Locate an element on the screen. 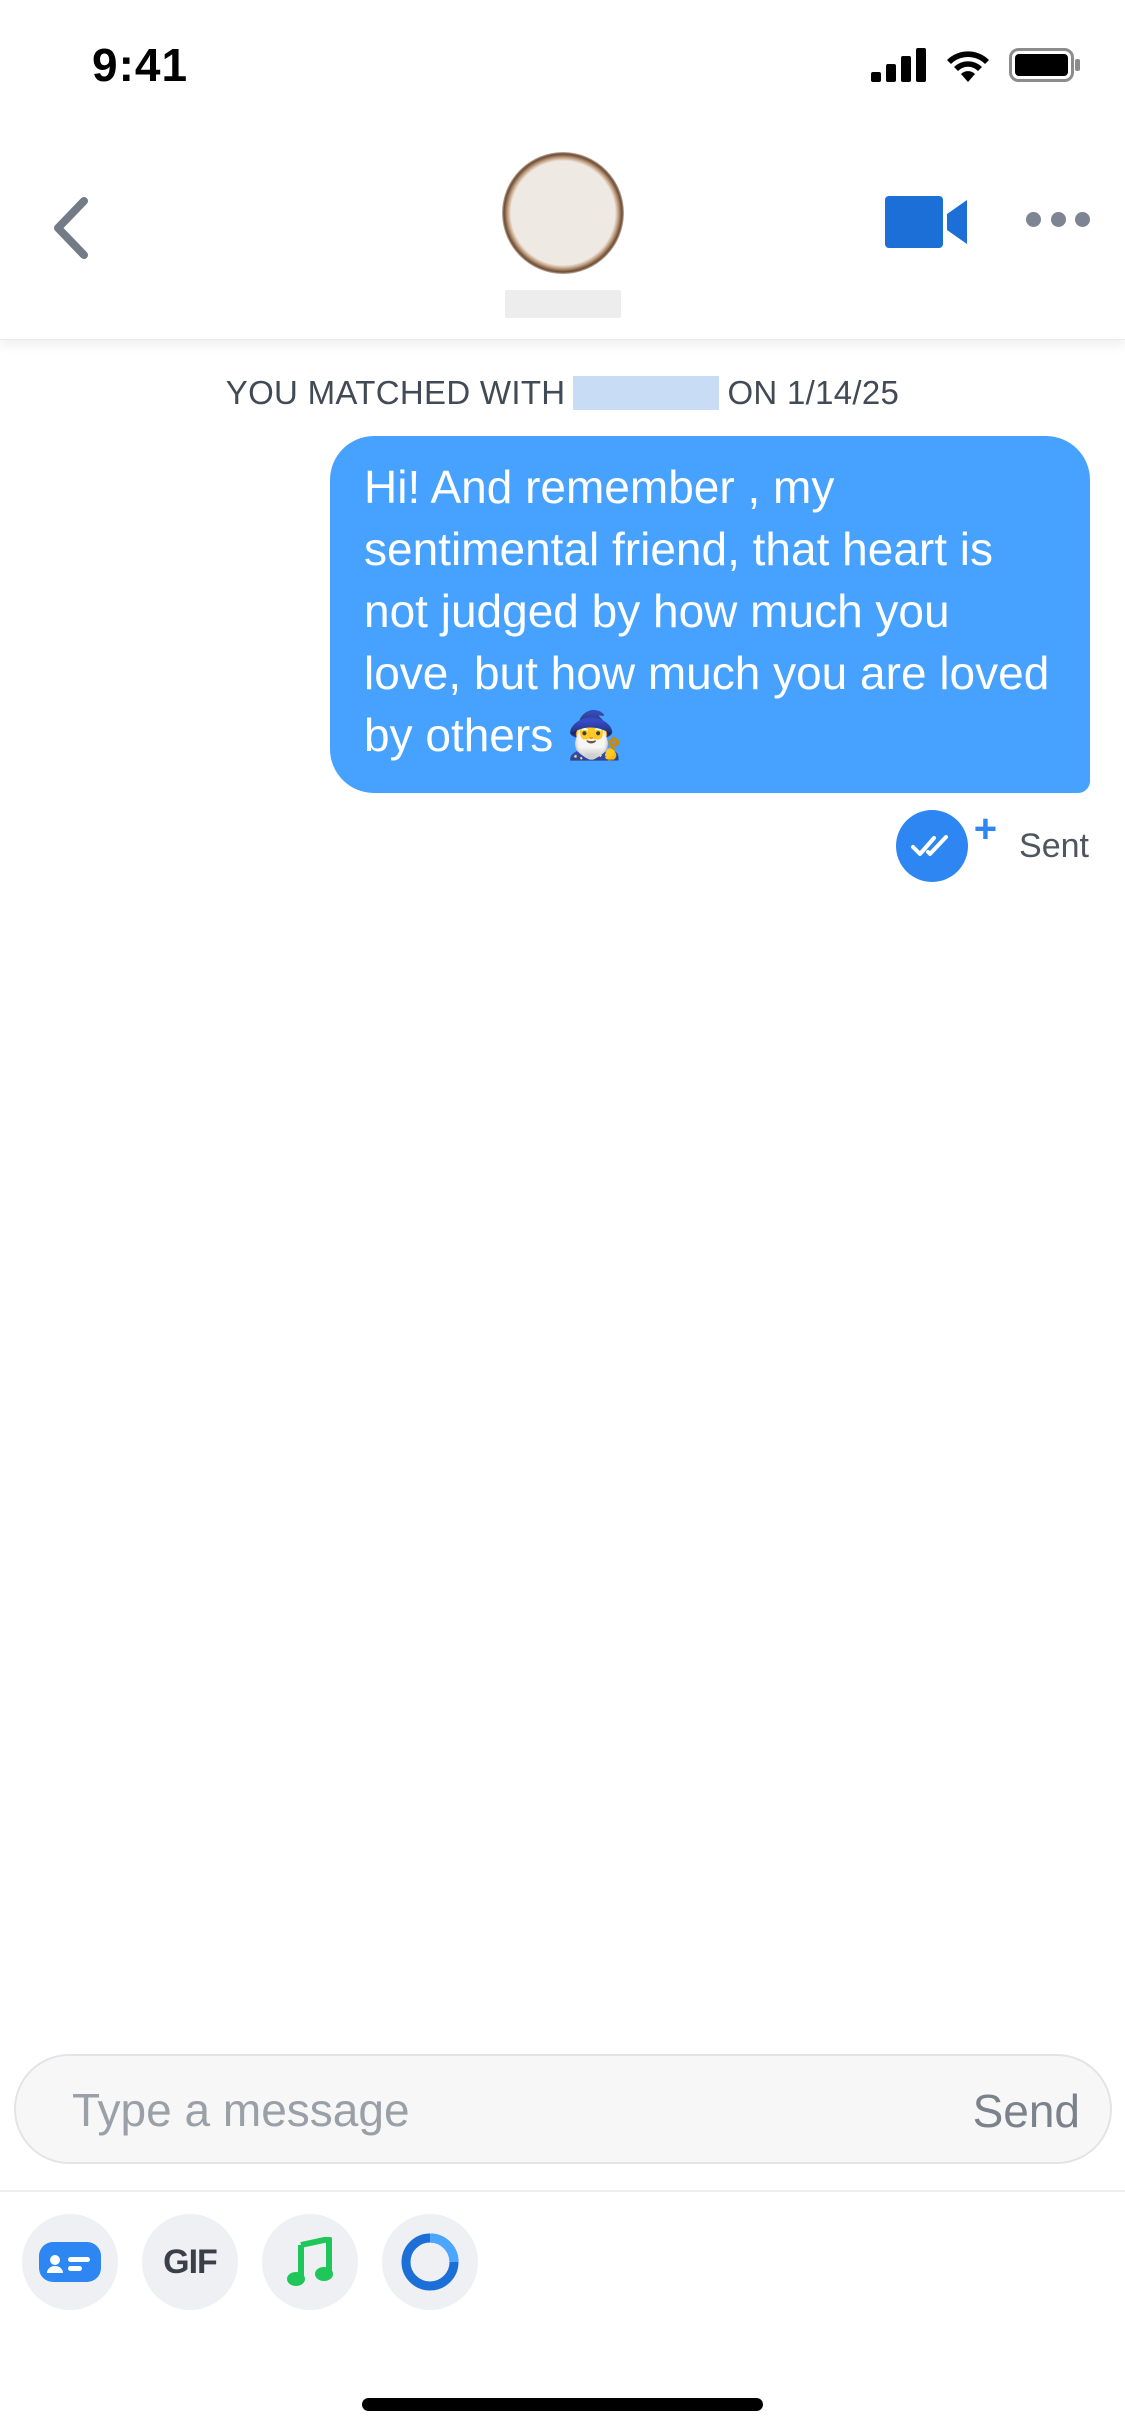 This screenshot has width=1125, height=2436. back-button is located at coordinates (70, 228).